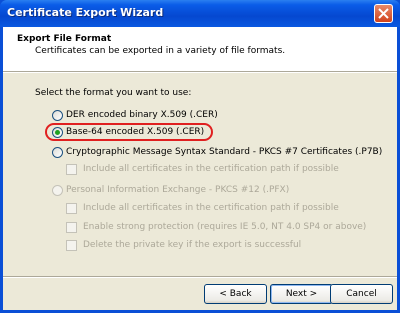 The image size is (400, 313). I want to click on close-button, so click(383, 13).